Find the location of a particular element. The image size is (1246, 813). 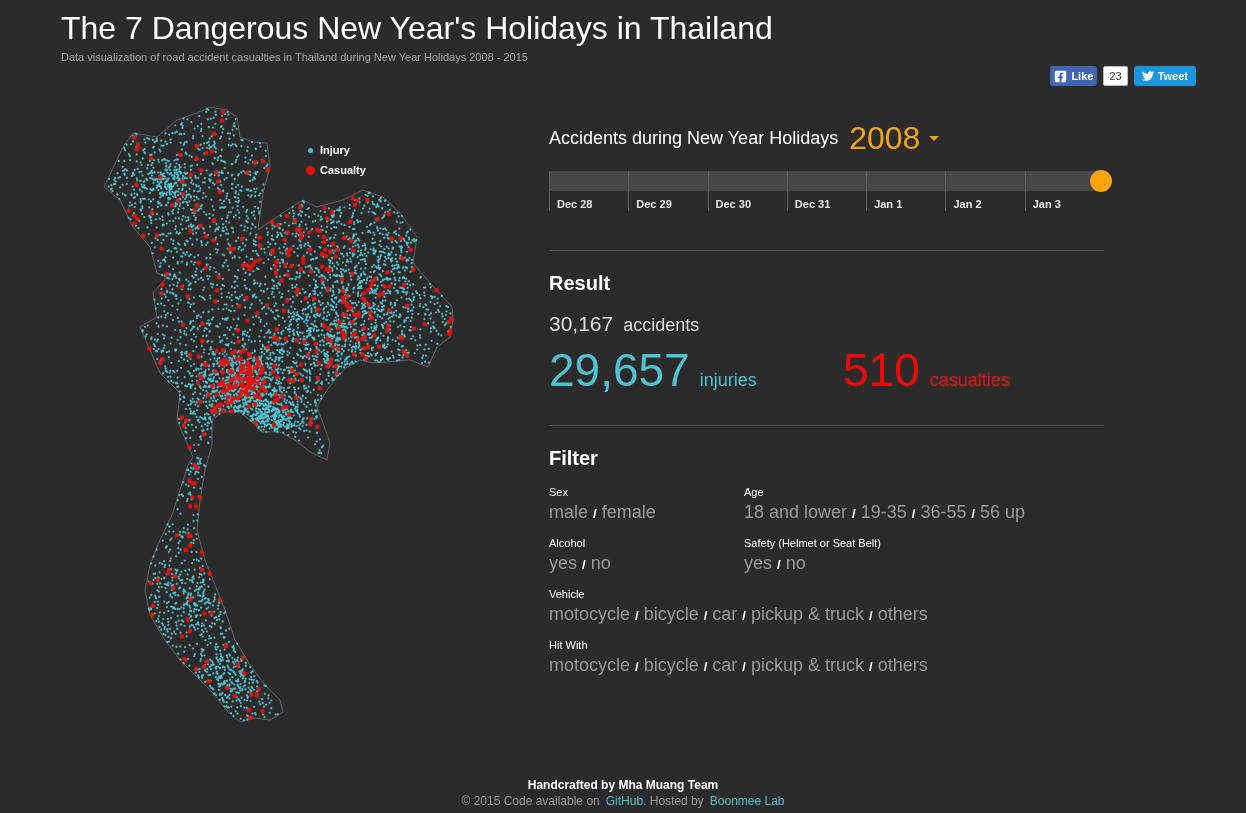

casualty-label: casualties is located at coordinates (969, 380).